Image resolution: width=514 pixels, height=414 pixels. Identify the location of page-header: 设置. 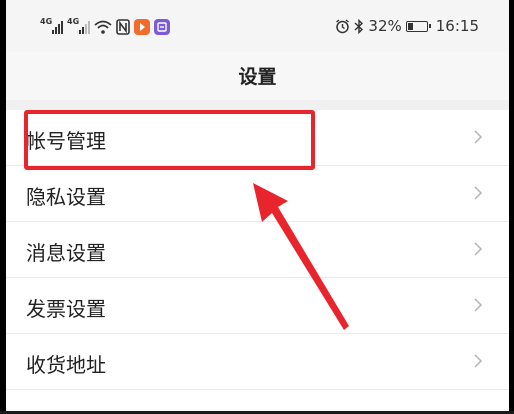
(257, 76).